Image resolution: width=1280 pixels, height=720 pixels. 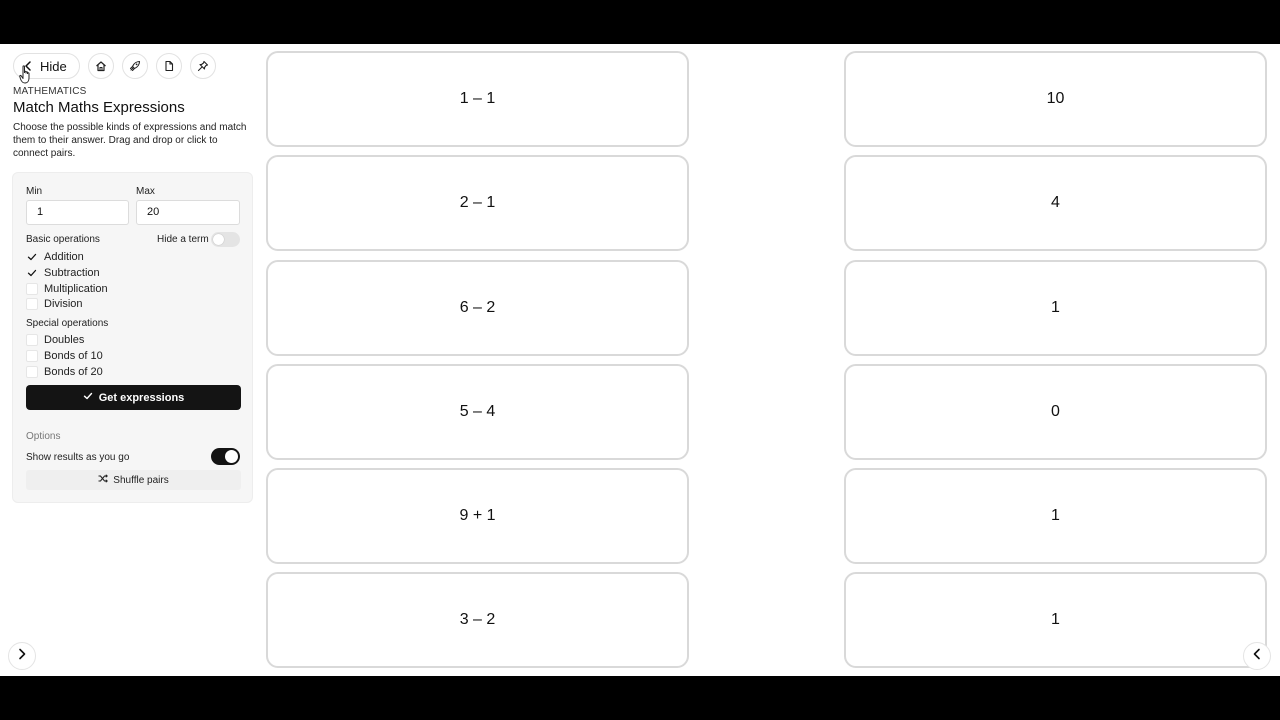 I want to click on rocket-button, so click(x=134, y=66).